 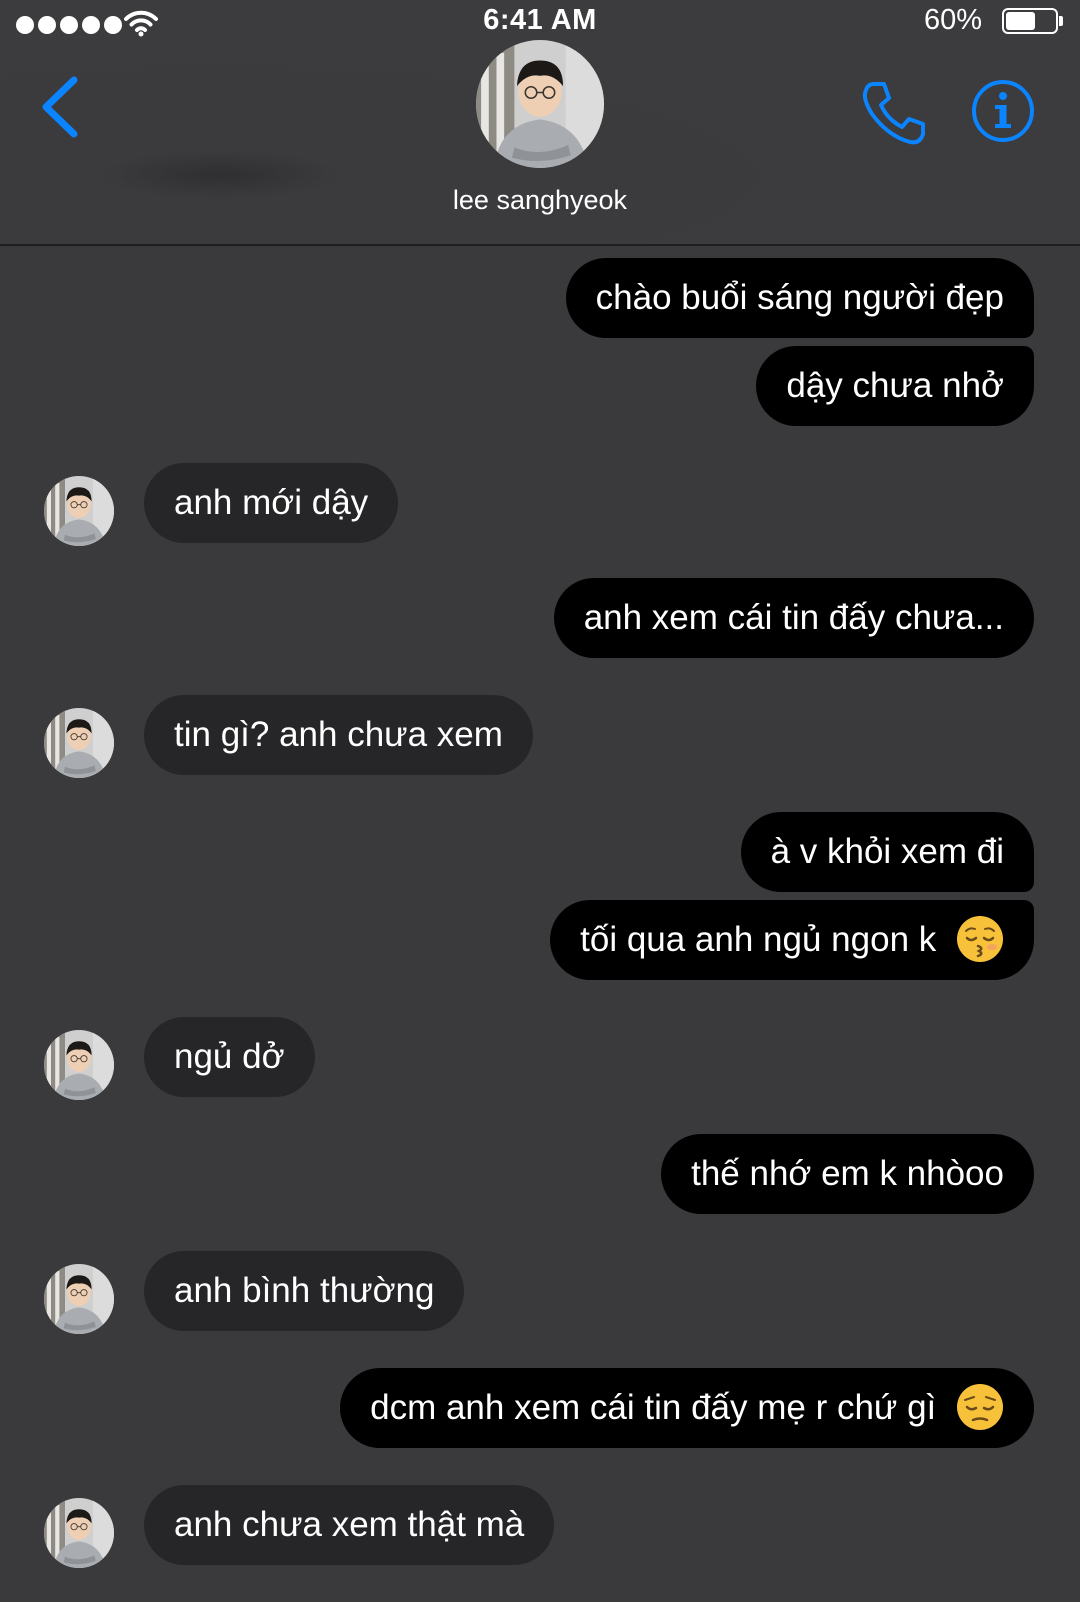 I want to click on message-text: ngủ dở, so click(x=229, y=1056).